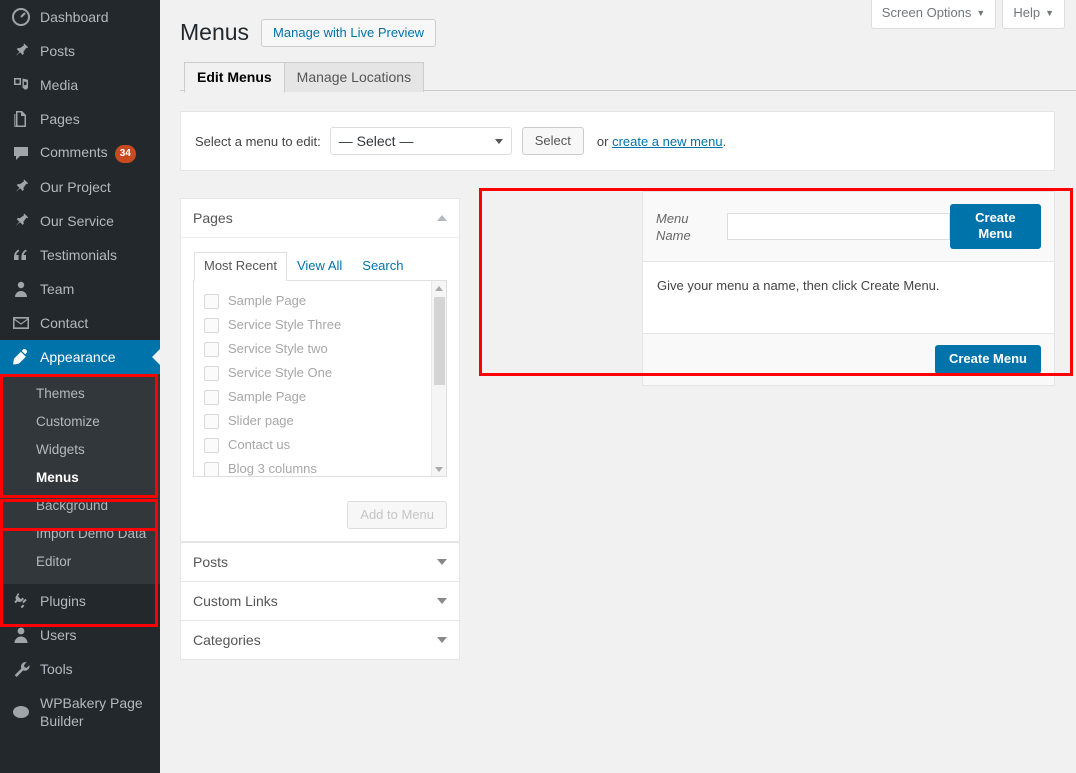 The width and height of the screenshot is (1076, 773). I want to click on dashboard-icon, so click(21, 17).